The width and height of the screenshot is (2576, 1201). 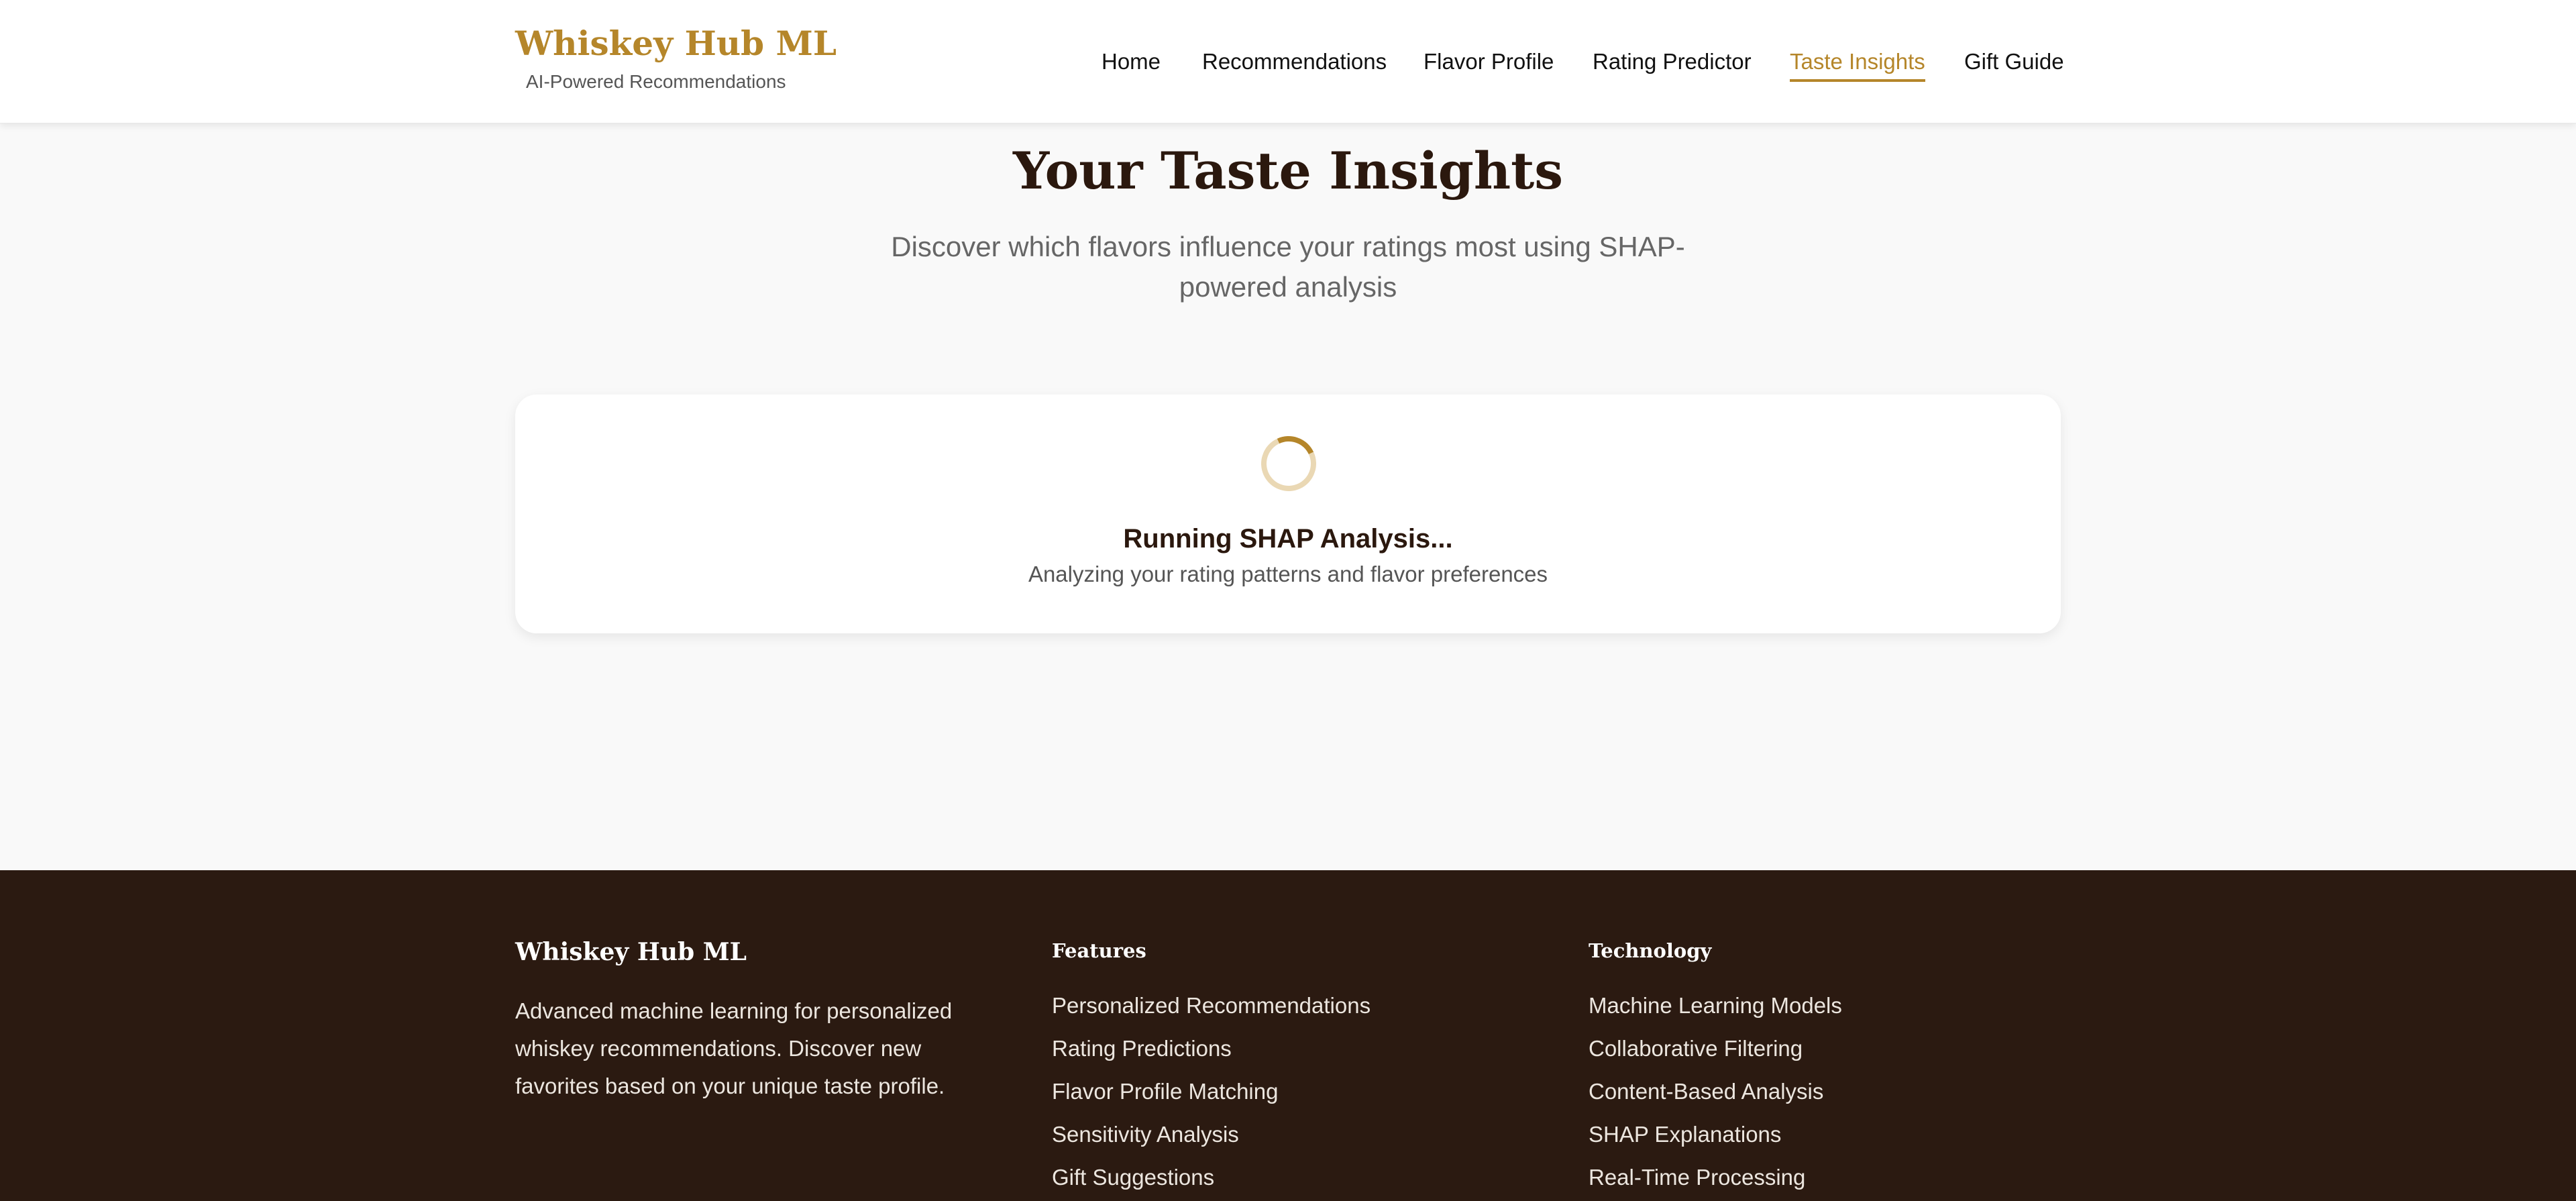 What do you see at coordinates (1715, 1005) in the screenshot?
I see `footer-link: Machine Learning Models` at bounding box center [1715, 1005].